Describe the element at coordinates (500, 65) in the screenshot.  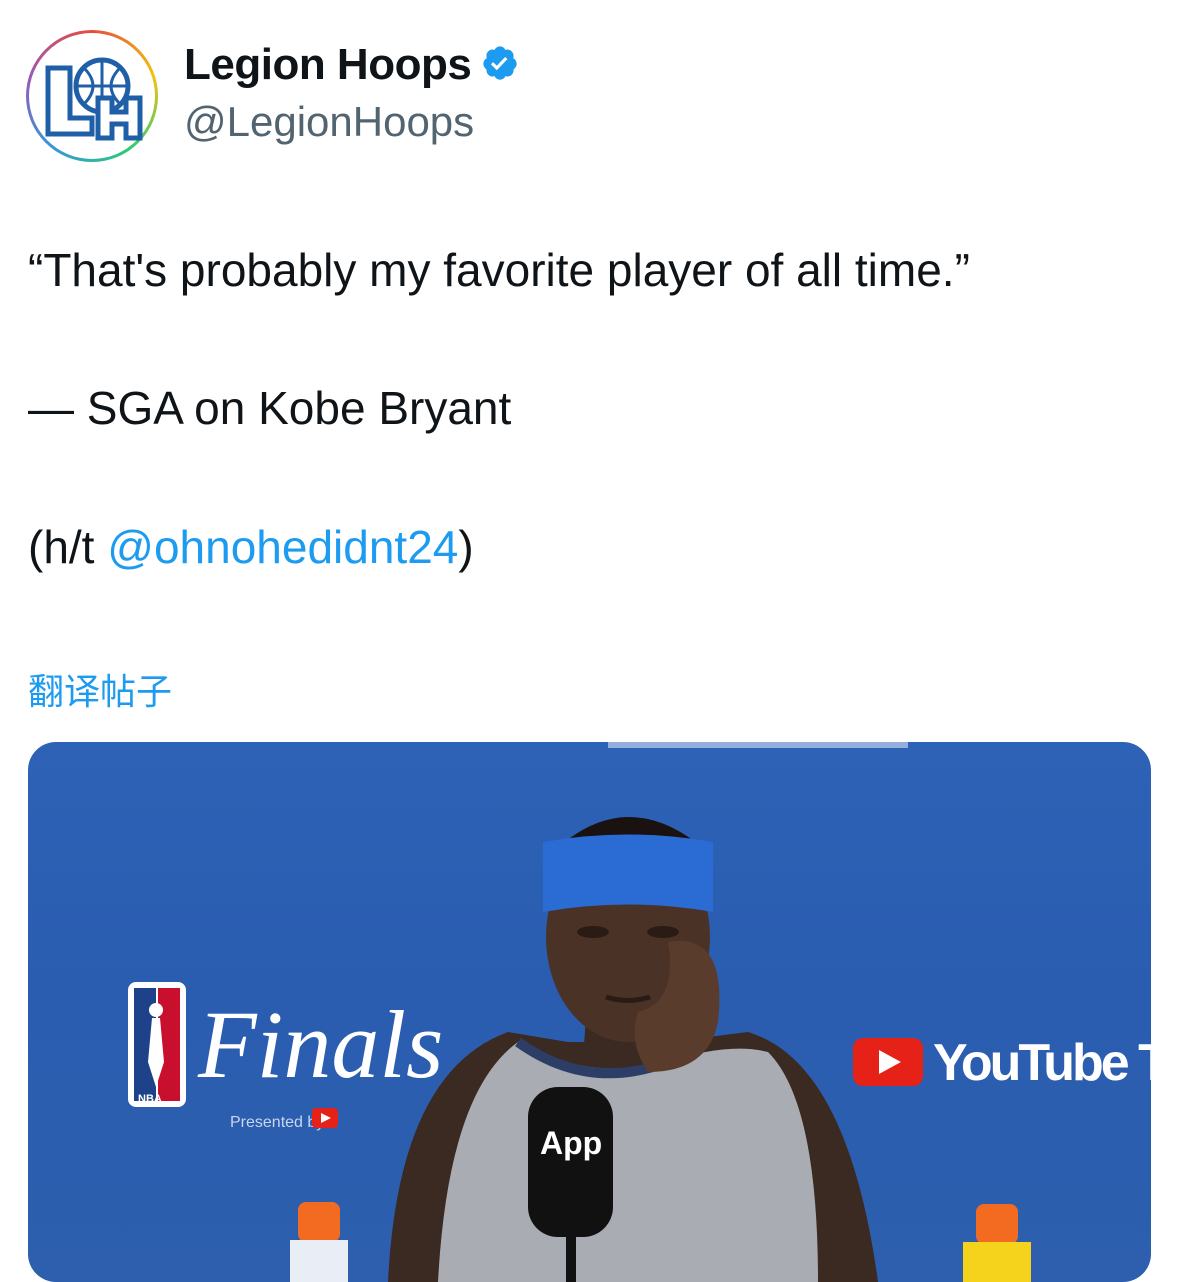
I see `verified-badge-icon` at that location.